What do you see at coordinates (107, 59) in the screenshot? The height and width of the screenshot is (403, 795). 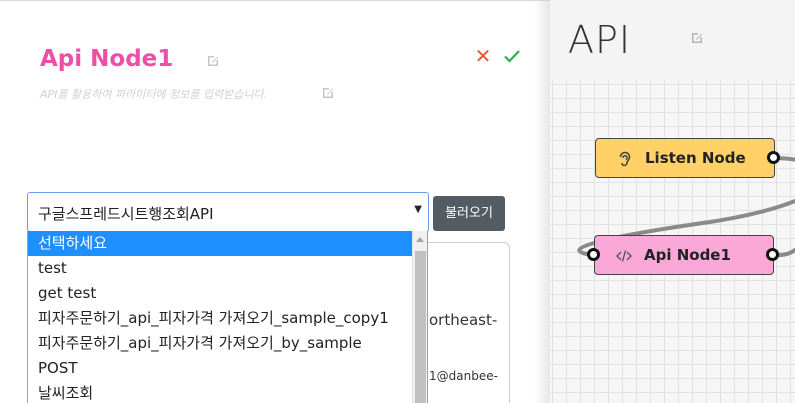 I see `node-title: Api Node1` at bounding box center [107, 59].